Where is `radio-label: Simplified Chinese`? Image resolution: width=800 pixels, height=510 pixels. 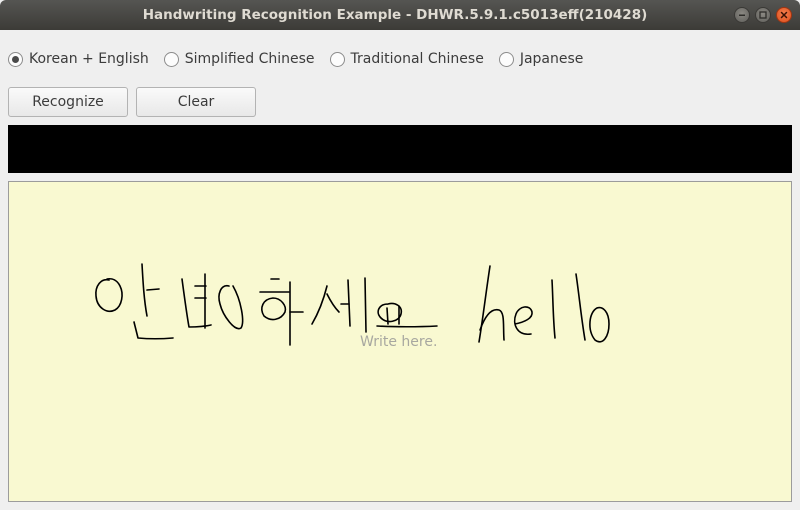 radio-label: Simplified Chinese is located at coordinates (249, 59).